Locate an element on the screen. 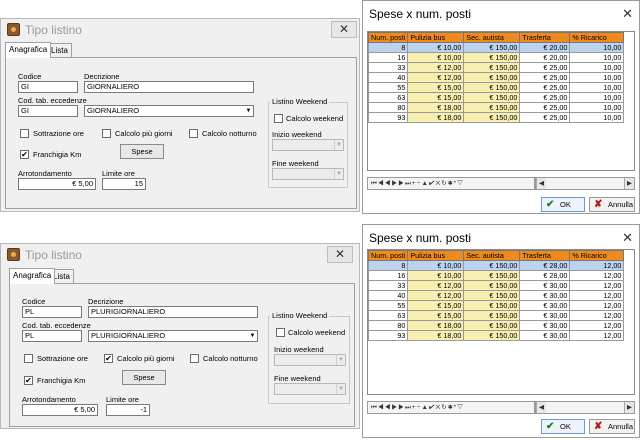 Image resolution: width=640 pixels, height=440 pixels. table-row: 63 € 15,00 € 150,00 € 25,00 10,00 is located at coordinates (496, 97).